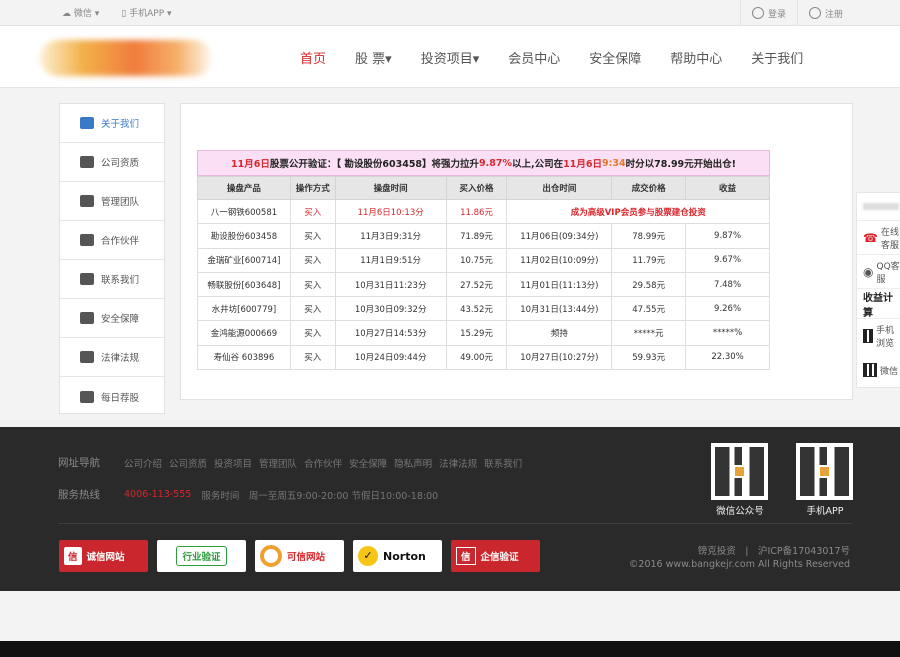 The height and width of the screenshot is (657, 900). Describe the element at coordinates (476, 236) in the screenshot. I see `table-cell: 71.89元` at that location.